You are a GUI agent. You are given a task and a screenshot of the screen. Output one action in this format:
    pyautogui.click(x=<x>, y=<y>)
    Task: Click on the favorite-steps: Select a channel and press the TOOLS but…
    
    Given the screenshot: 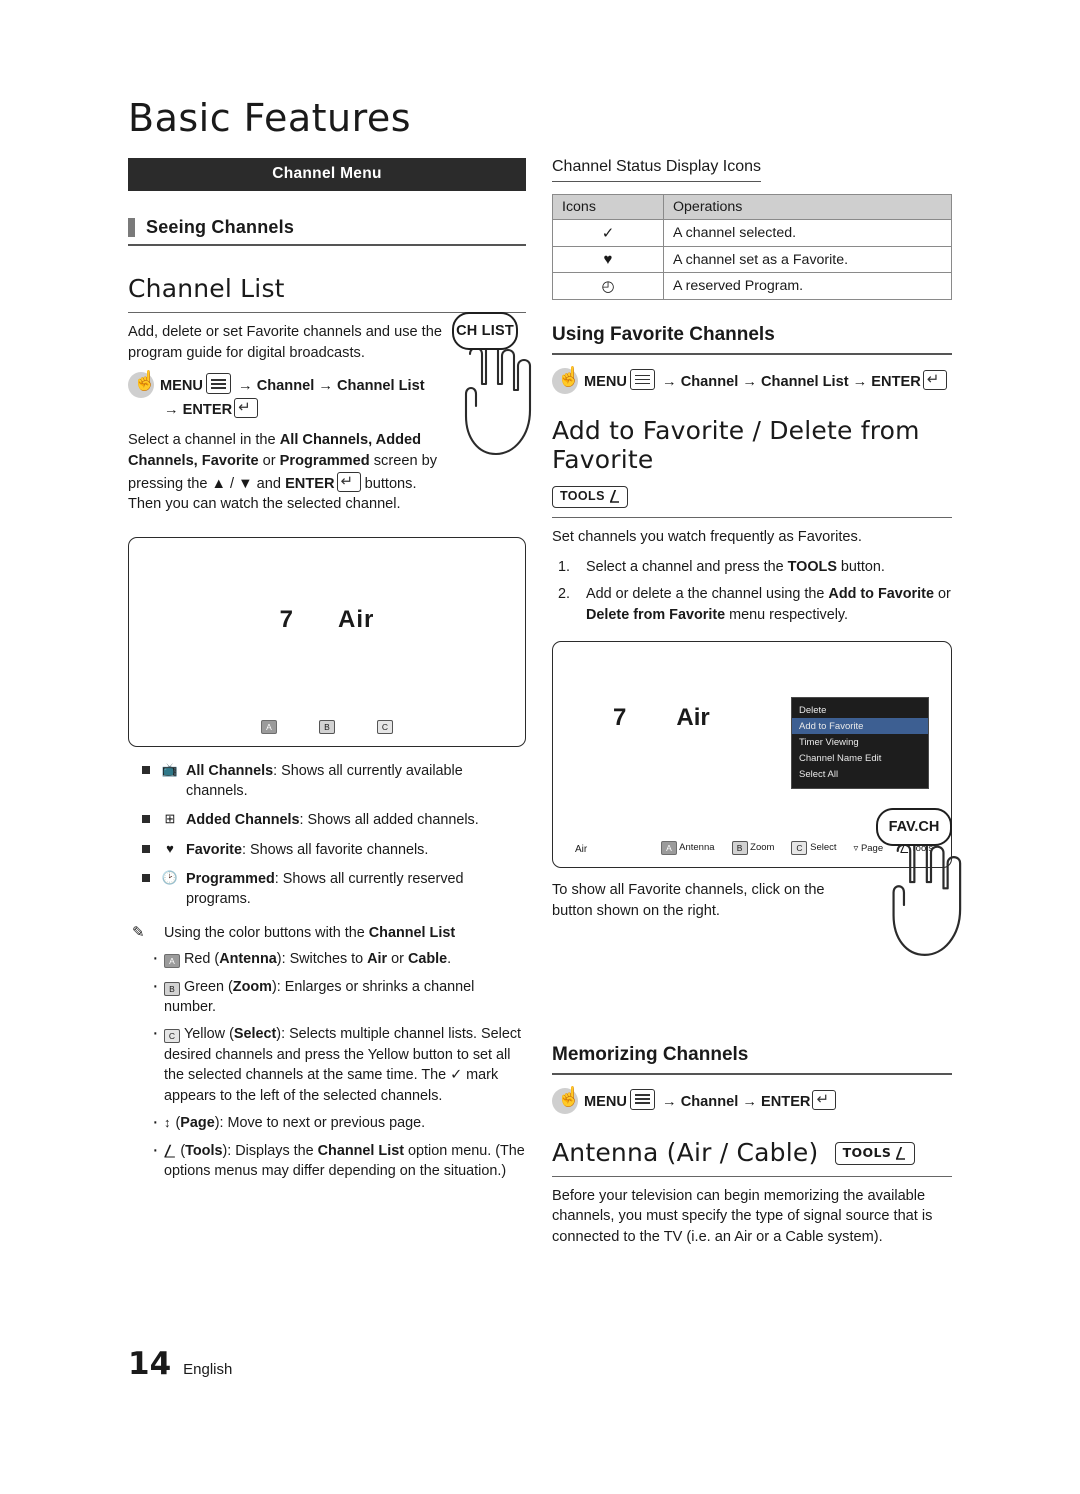 What is the action you would take?
    pyautogui.click(x=752, y=591)
    